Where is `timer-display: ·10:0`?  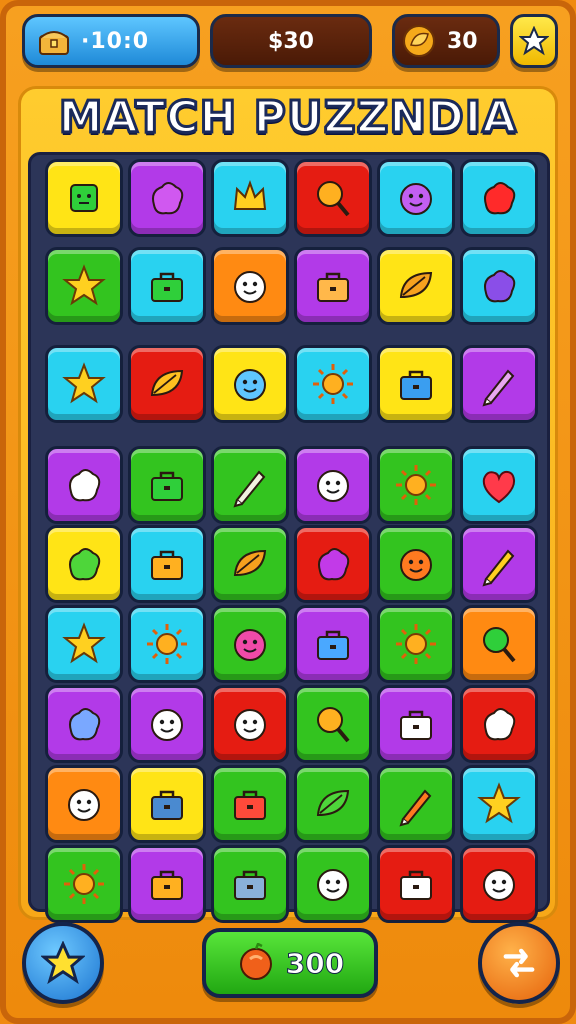 timer-display: ·10:0 is located at coordinates (111, 41).